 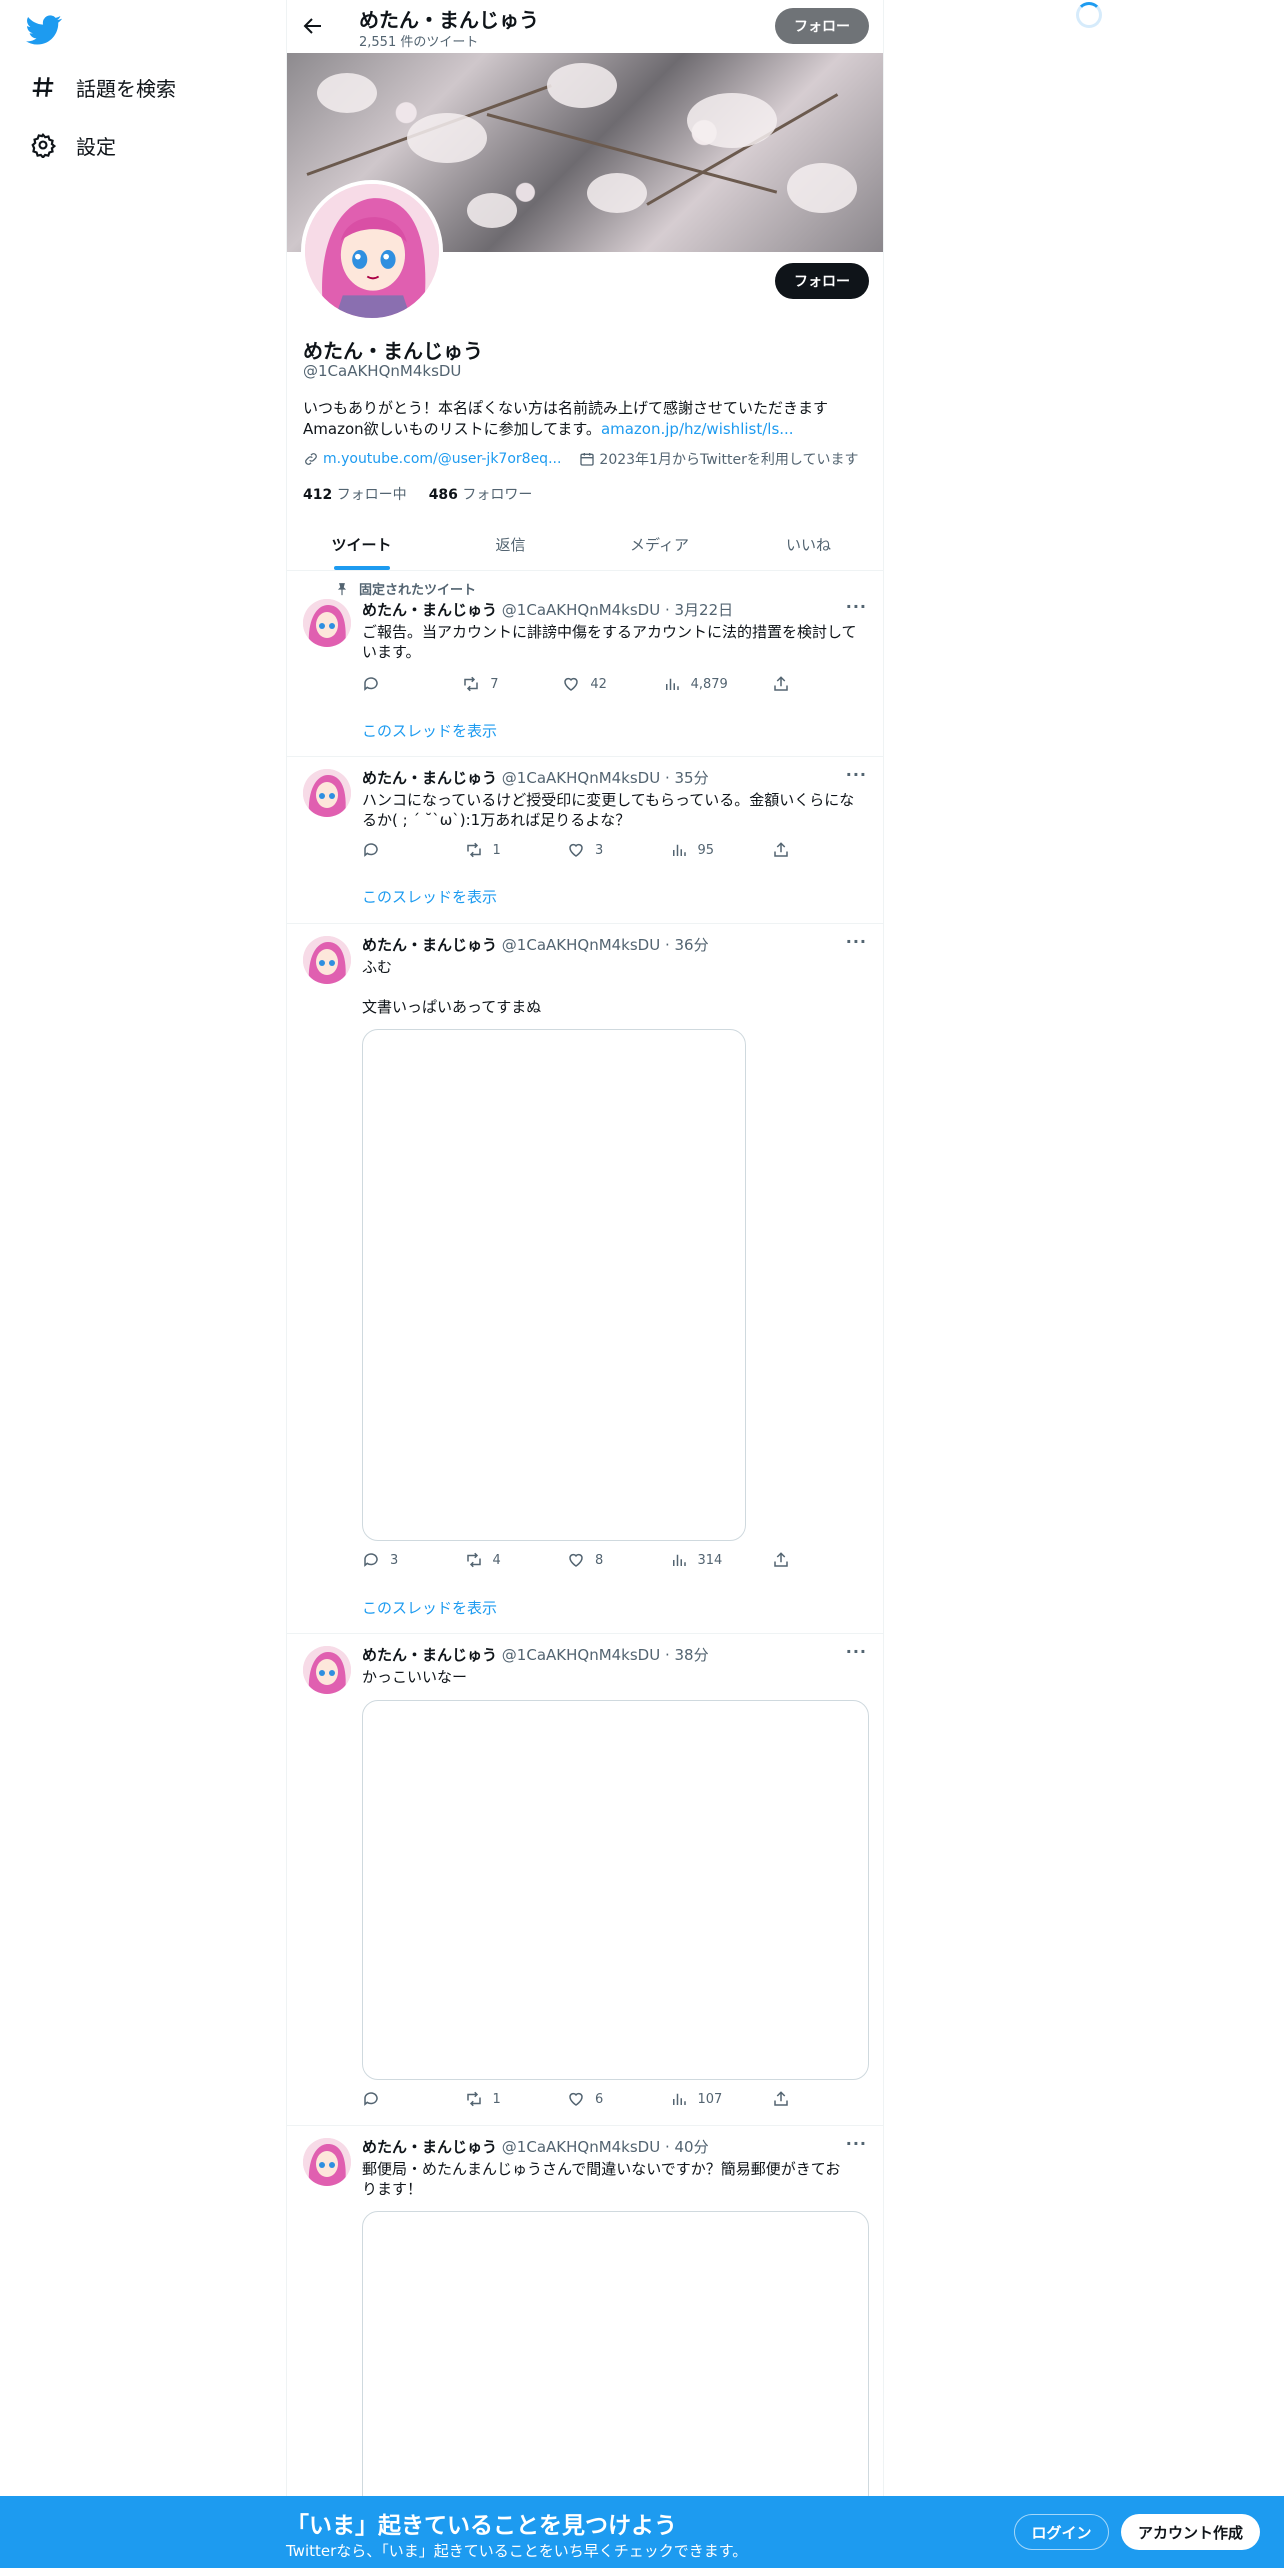 What do you see at coordinates (361, 544) in the screenshot?
I see `tab-tweets: ツイート` at bounding box center [361, 544].